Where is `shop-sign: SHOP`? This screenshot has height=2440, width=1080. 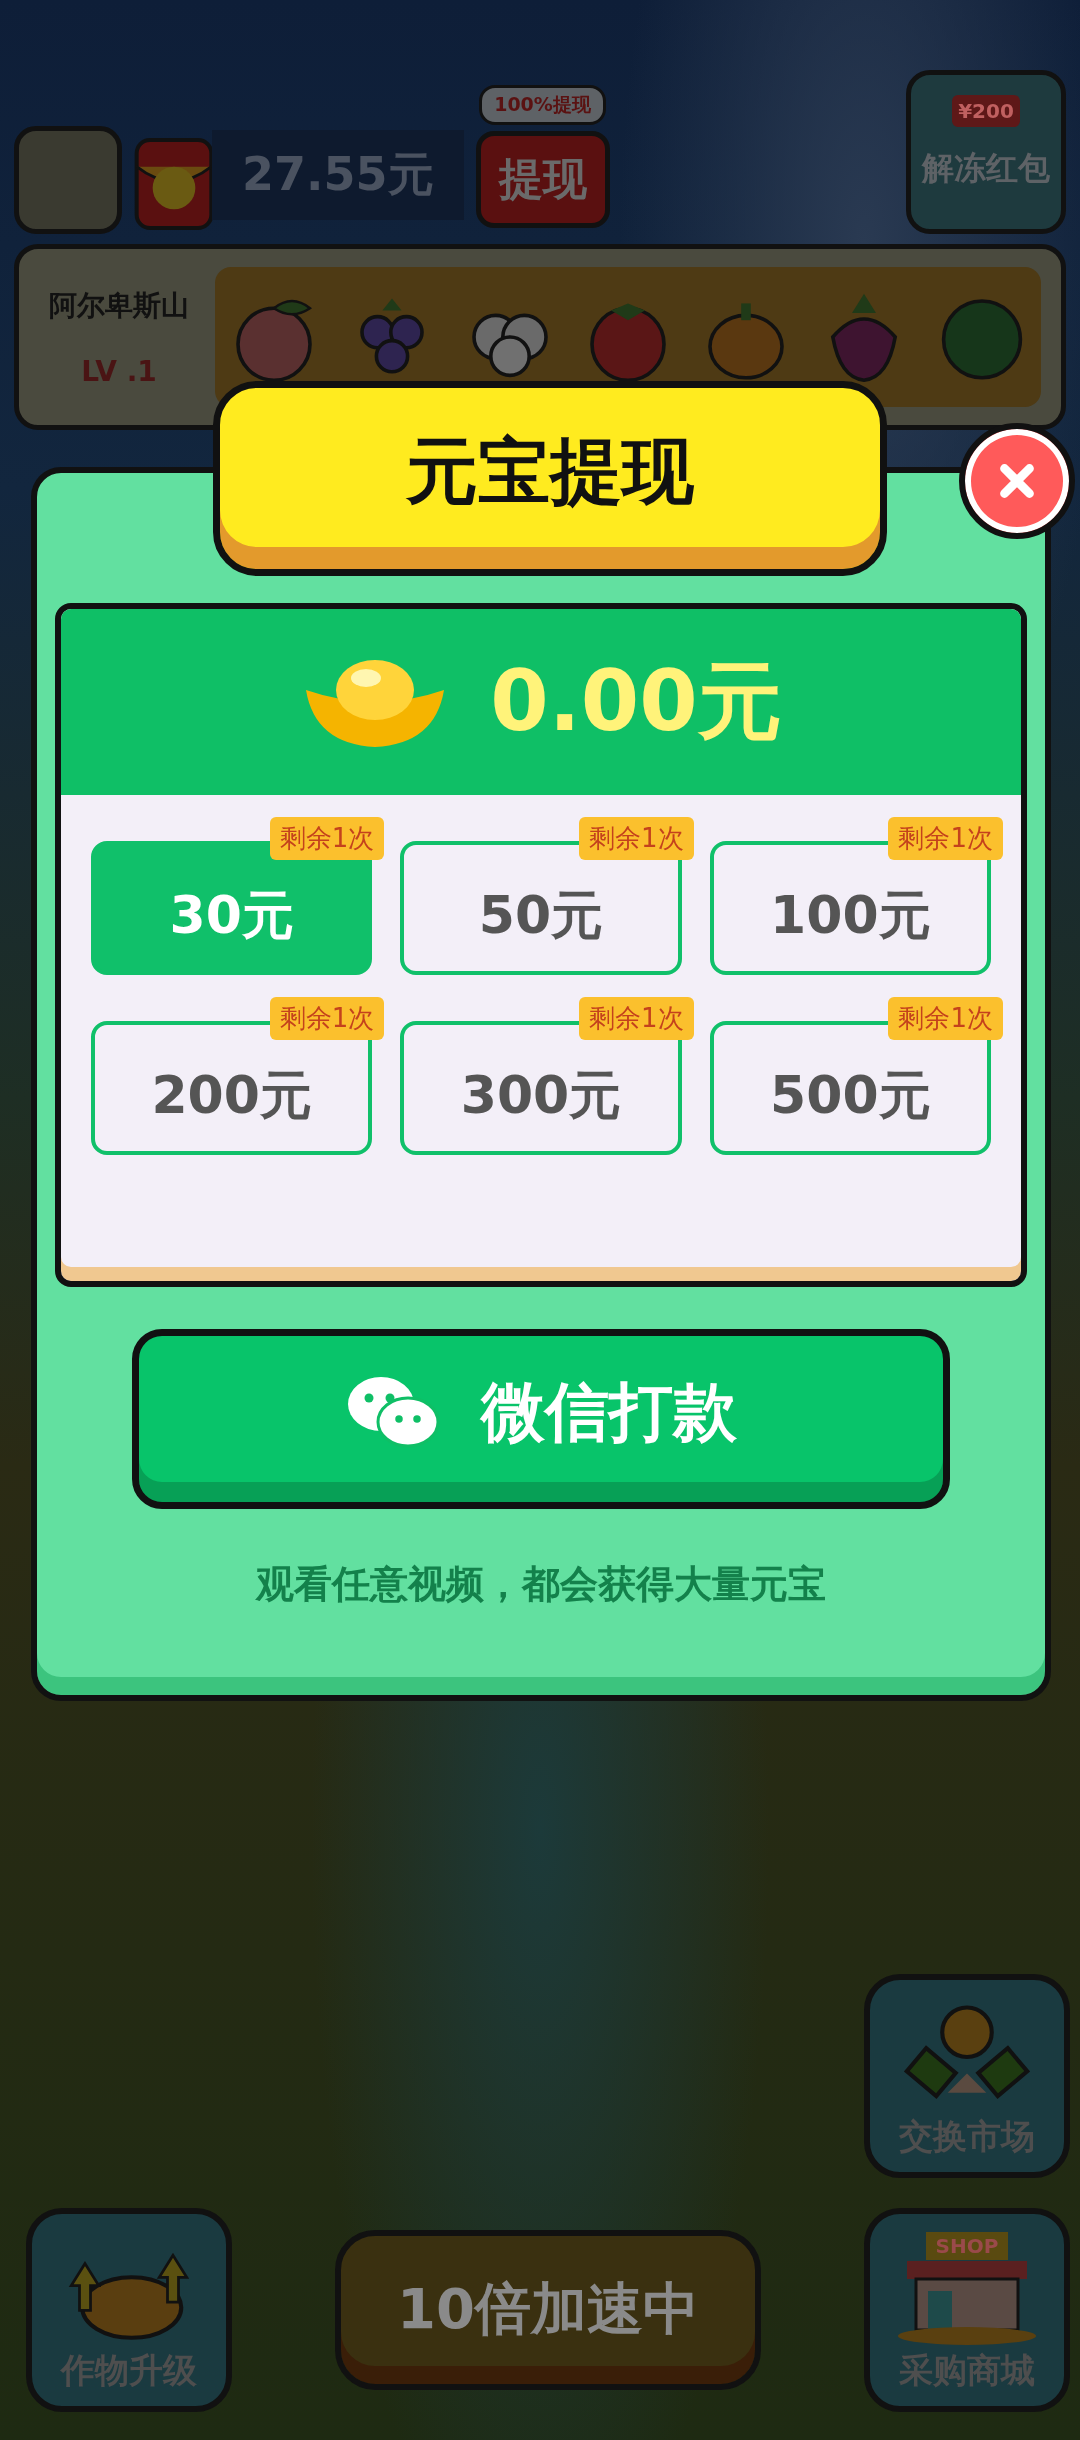 shop-sign: SHOP is located at coordinates (967, 2246).